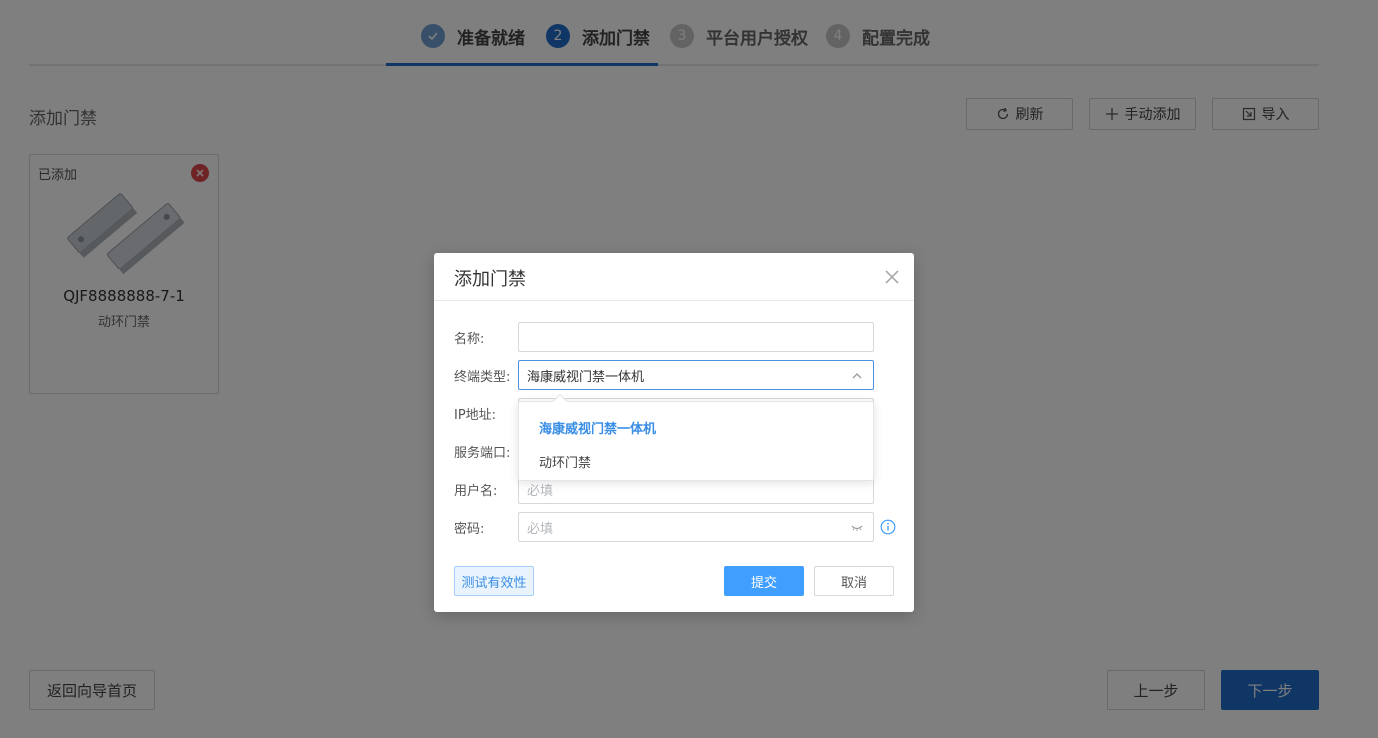 This screenshot has width=1378, height=738. I want to click on dialog-title: 添加门禁, so click(490, 279).